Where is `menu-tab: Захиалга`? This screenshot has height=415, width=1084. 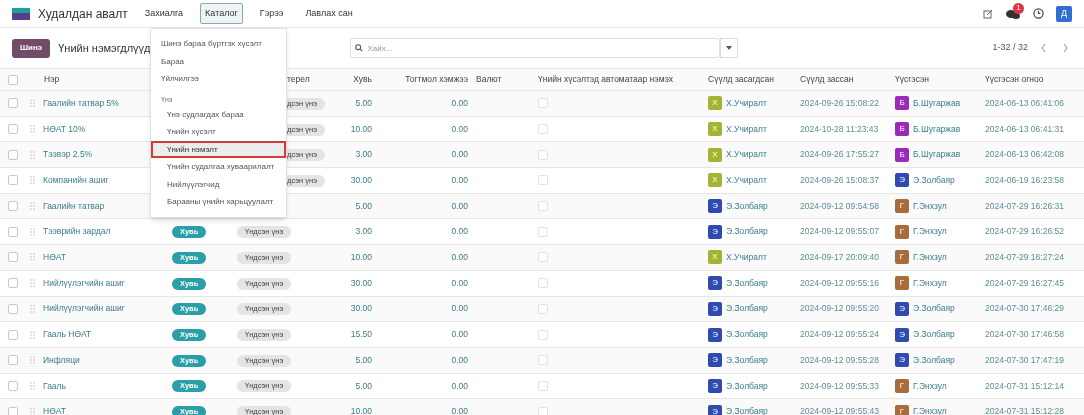
menu-tab: Захиалга is located at coordinates (164, 13).